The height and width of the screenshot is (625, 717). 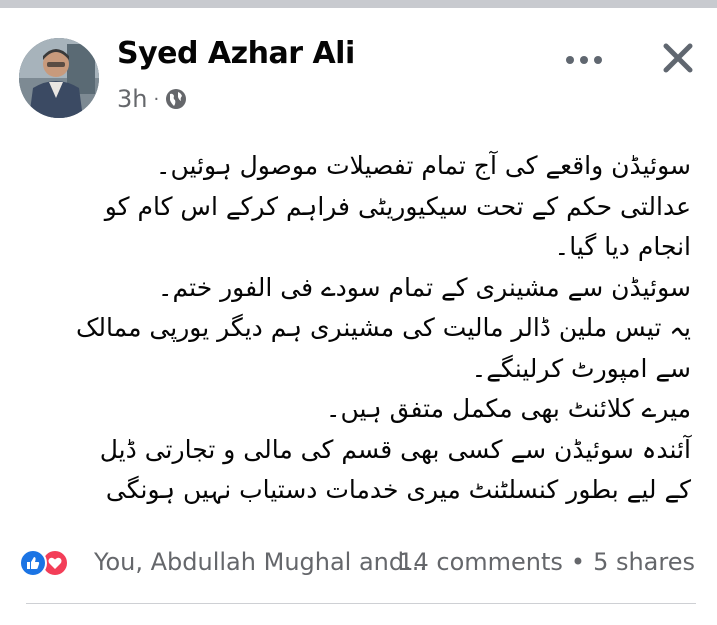 I want to click on post-time: 3h, so click(x=132, y=99).